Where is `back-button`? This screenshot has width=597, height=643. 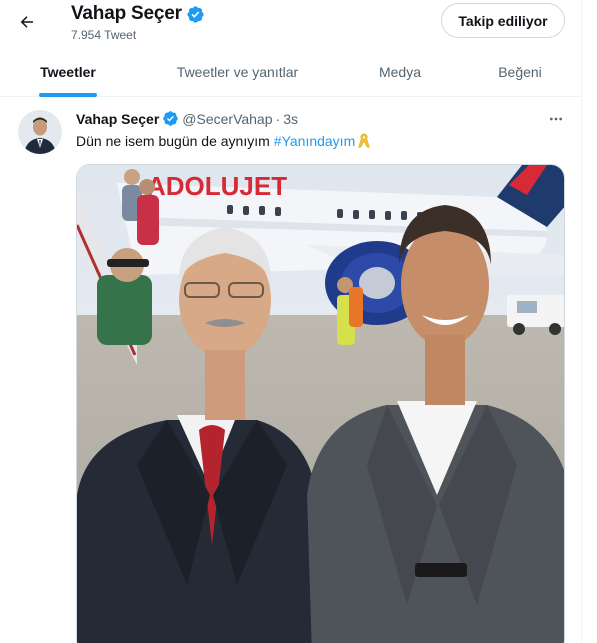 back-button is located at coordinates (27, 22).